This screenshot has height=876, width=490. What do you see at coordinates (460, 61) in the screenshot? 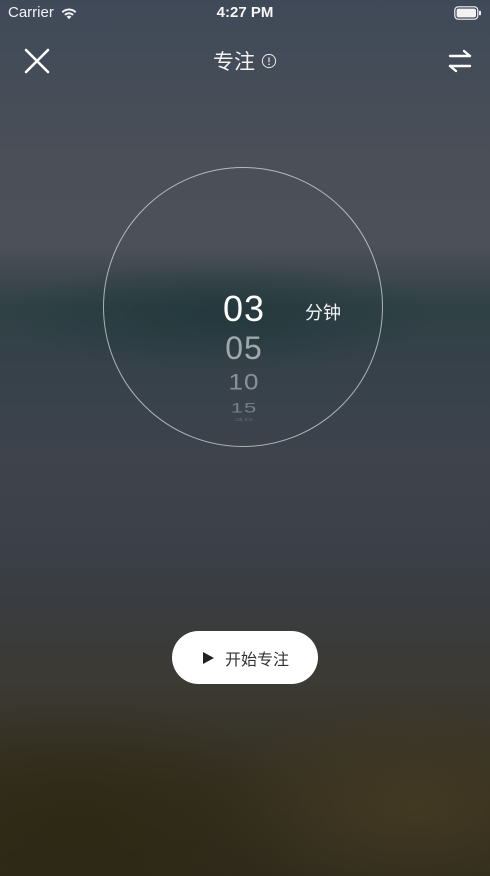
I see `switch-arrows-icon` at bounding box center [460, 61].